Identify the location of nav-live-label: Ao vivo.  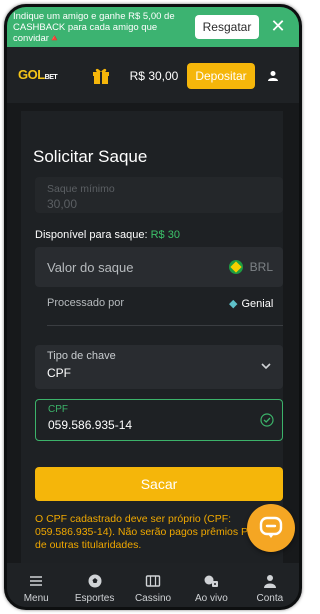
(211, 598).